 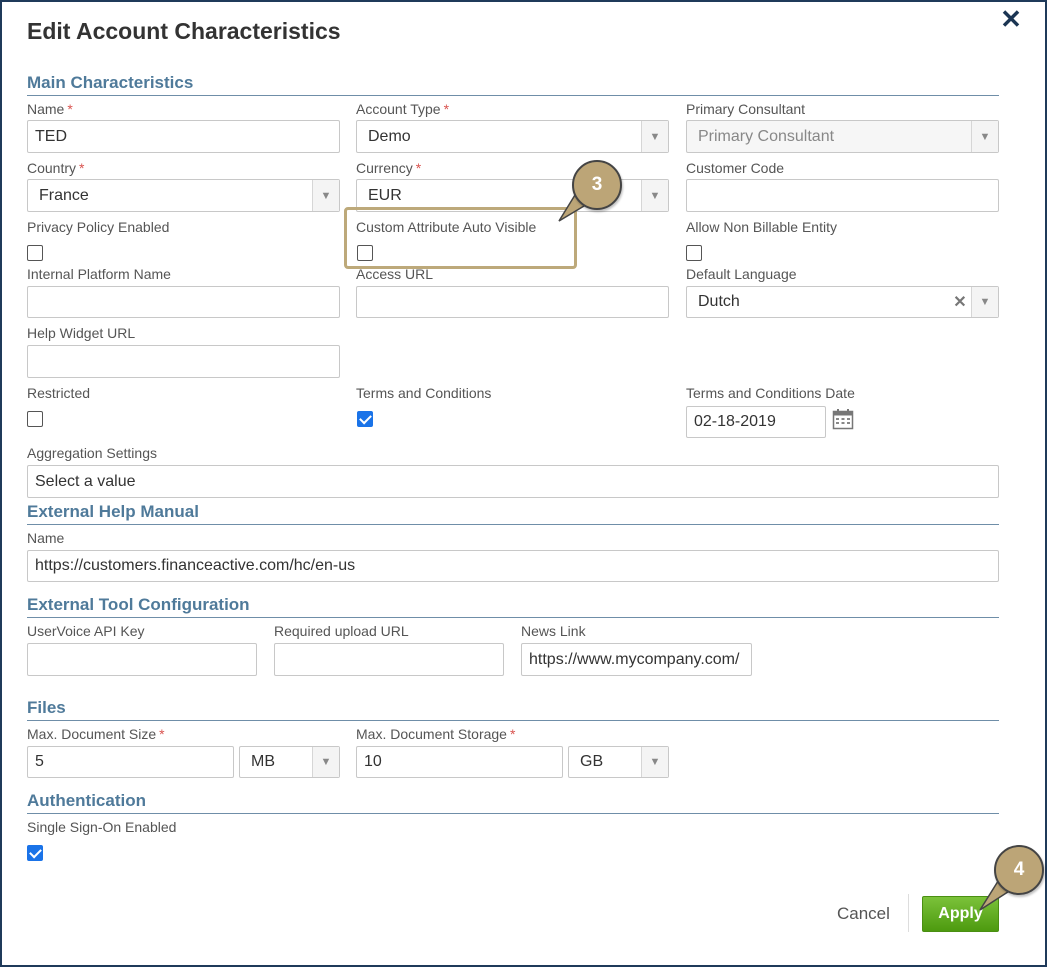 I want to click on primary-consultant-placeholder: Primary Consultant, so click(x=766, y=136).